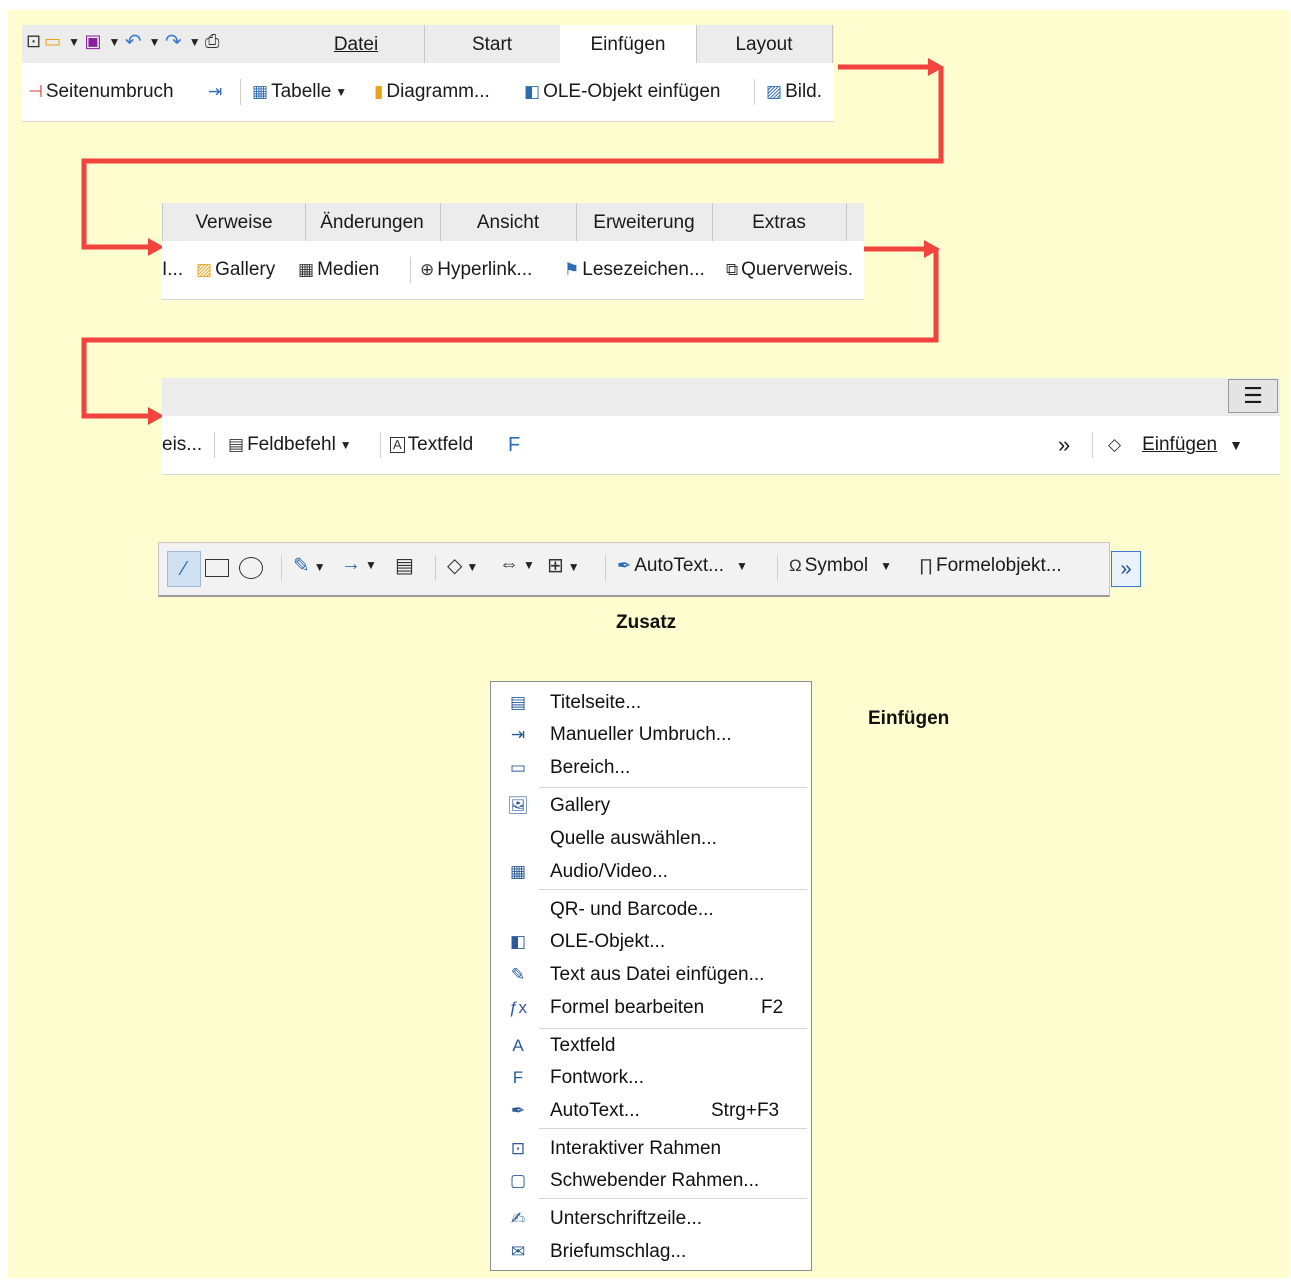 This screenshot has width=1291, height=1280. Describe the element at coordinates (529, 565) in the screenshot. I see `block-arrows-dropdown-icon: ▼` at that location.